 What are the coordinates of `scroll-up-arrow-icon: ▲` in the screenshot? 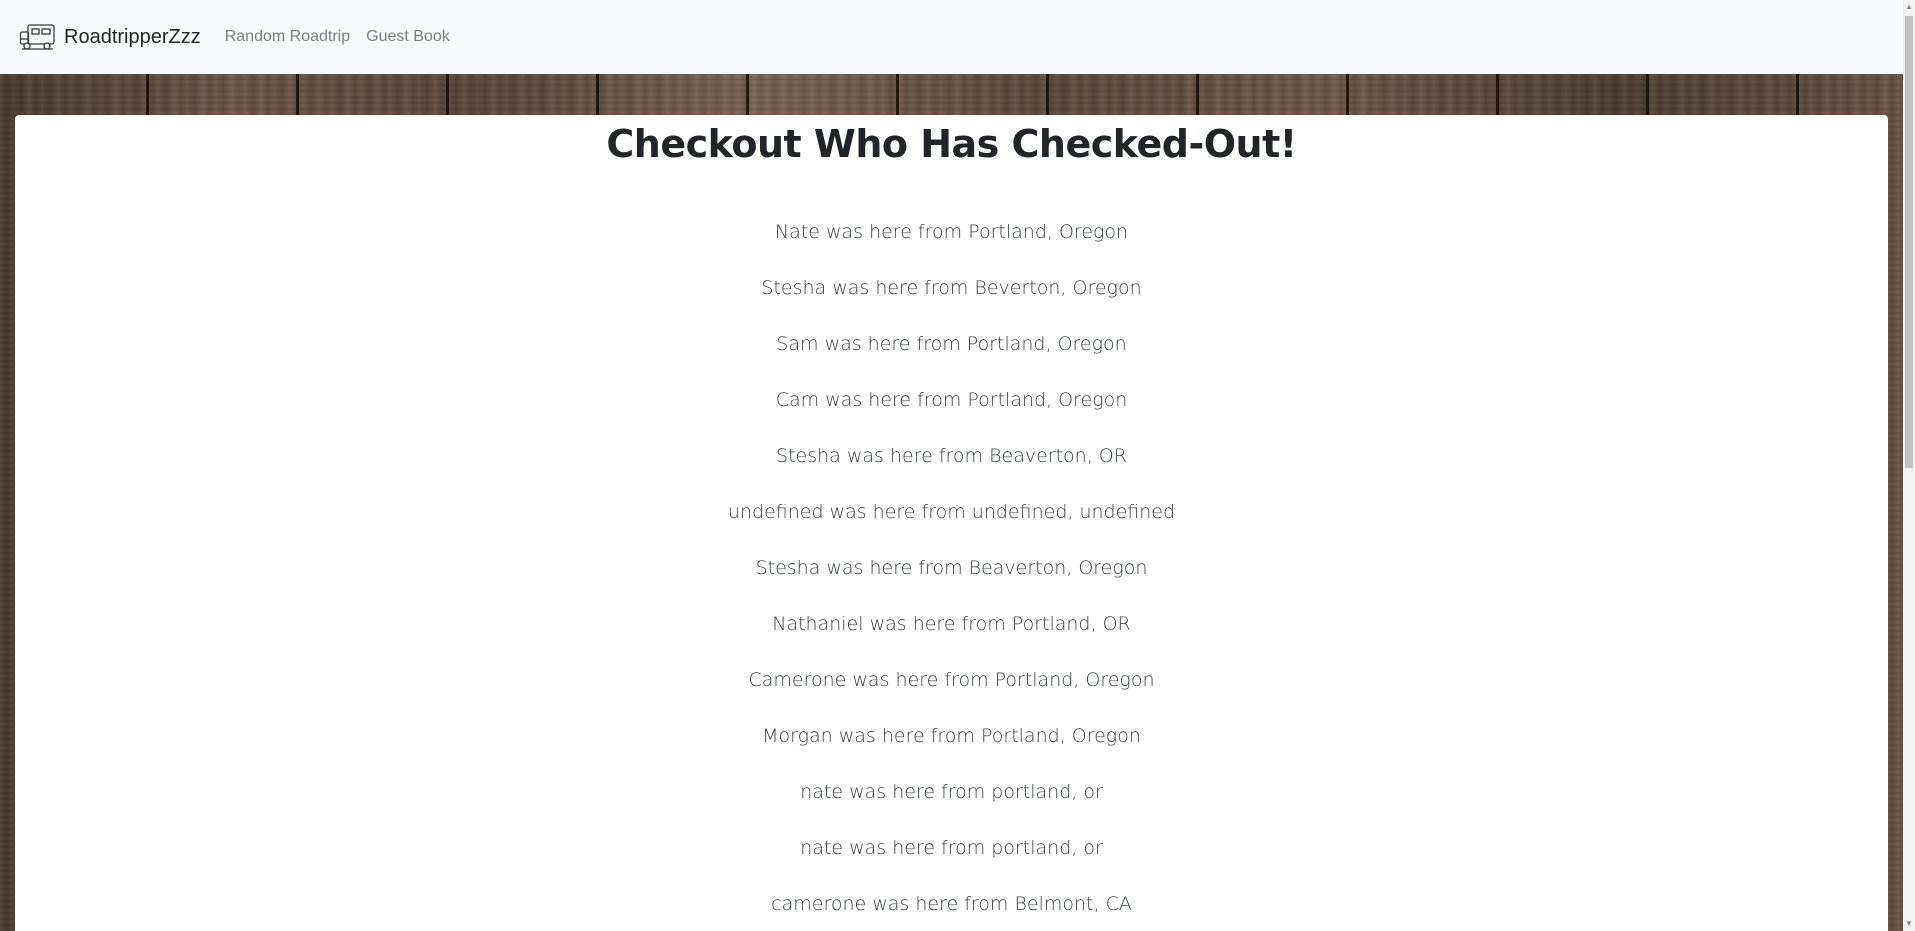 It's located at (1909, 7).